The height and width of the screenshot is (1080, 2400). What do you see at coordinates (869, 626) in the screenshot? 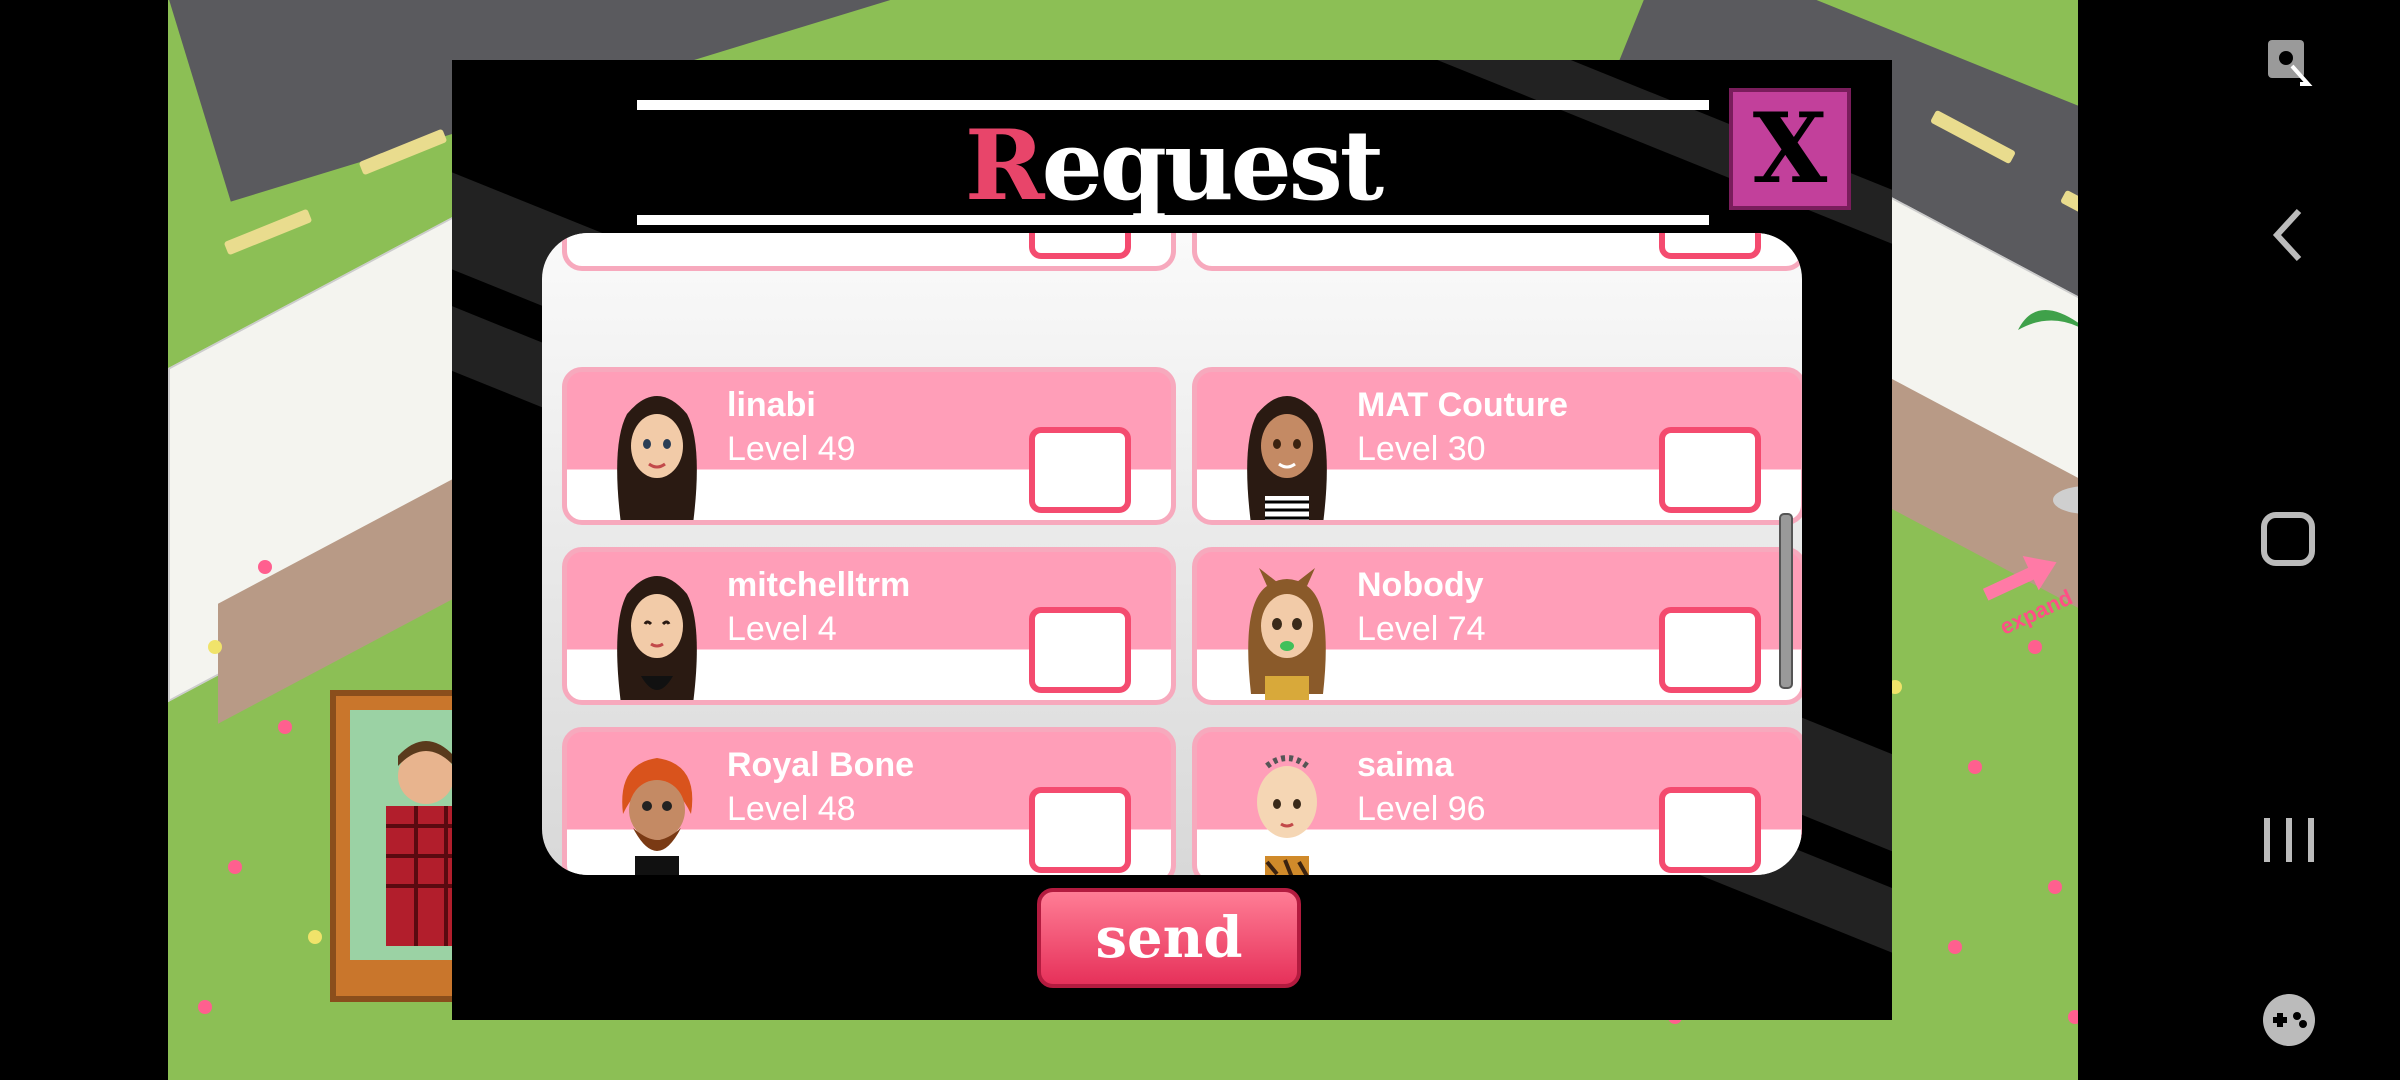
I see `friend-card: mitchelltrm Level 4` at bounding box center [869, 626].